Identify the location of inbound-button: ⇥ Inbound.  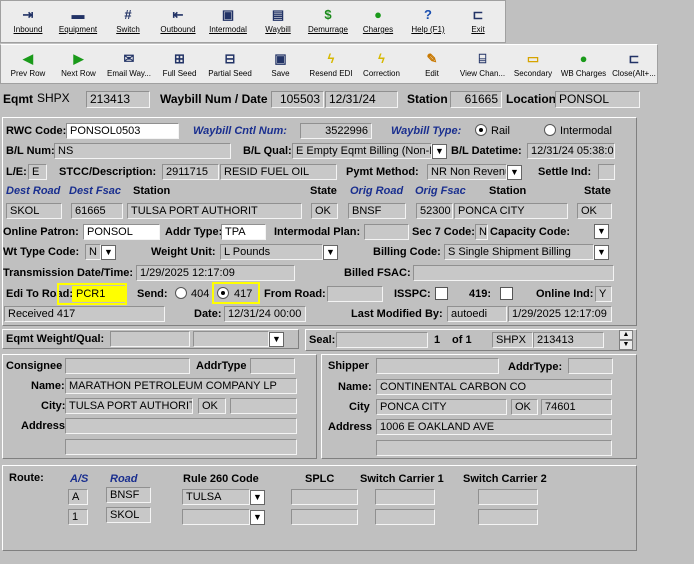
(28, 21).